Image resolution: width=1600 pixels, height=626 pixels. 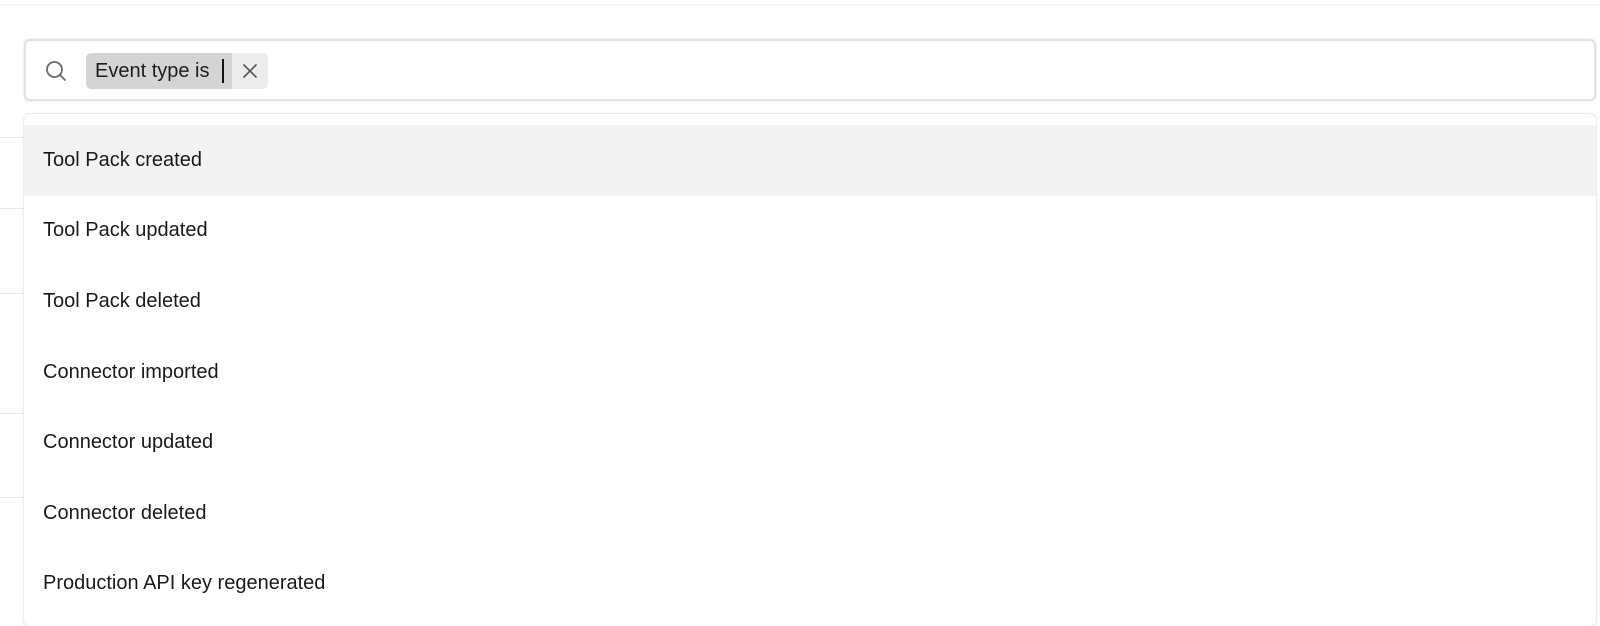 I want to click on option-production-api-key-regenerated: Production API key regenerated, so click(x=810, y=584).